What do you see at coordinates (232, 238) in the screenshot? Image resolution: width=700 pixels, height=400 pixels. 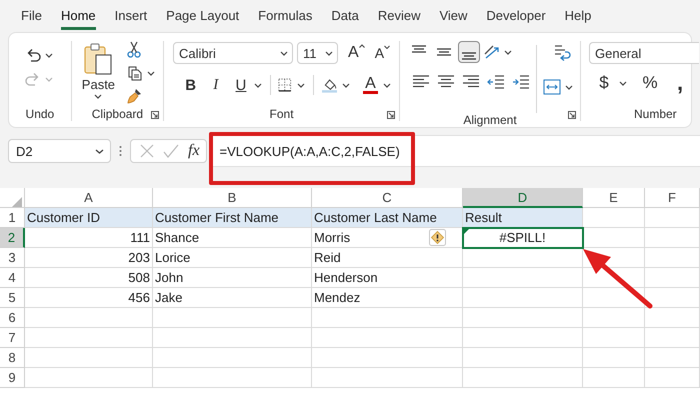 I see `table-cell: Shance` at bounding box center [232, 238].